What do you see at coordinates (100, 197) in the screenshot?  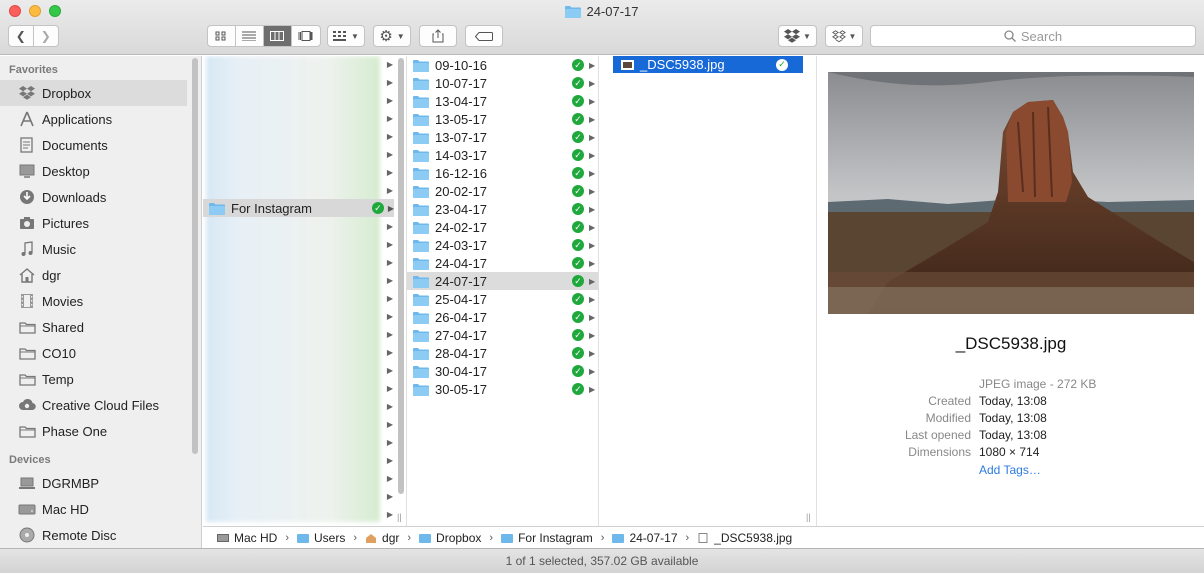 I see `sidebar-item-downloads: Downloads` at bounding box center [100, 197].